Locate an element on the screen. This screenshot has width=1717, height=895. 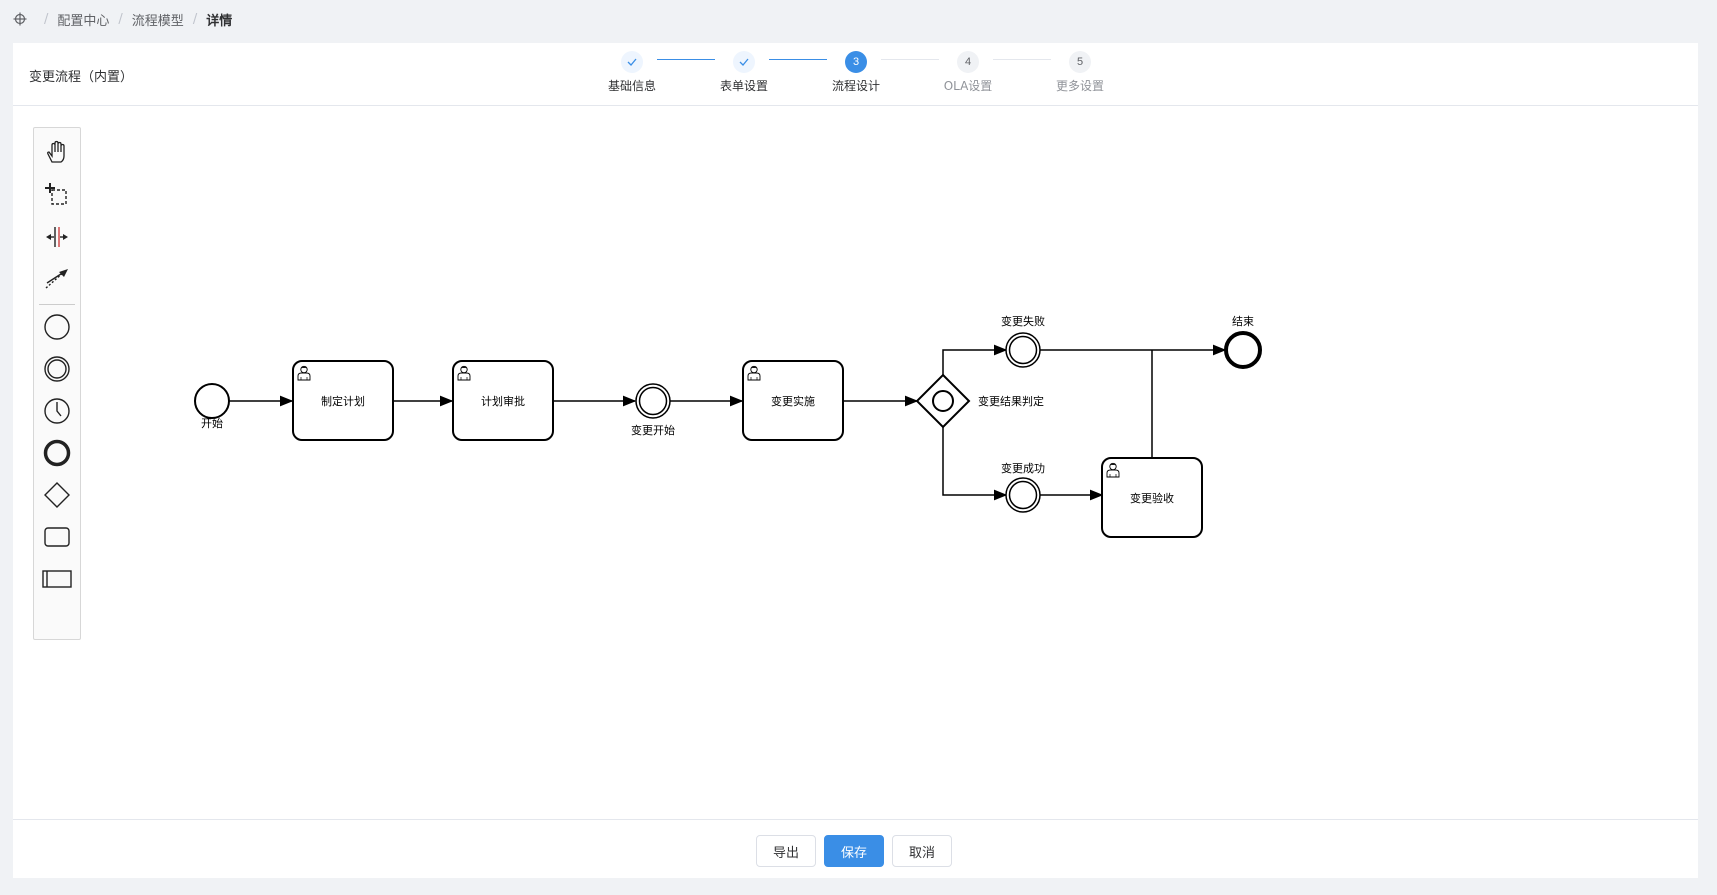
export-button: 导出 is located at coordinates (786, 851).